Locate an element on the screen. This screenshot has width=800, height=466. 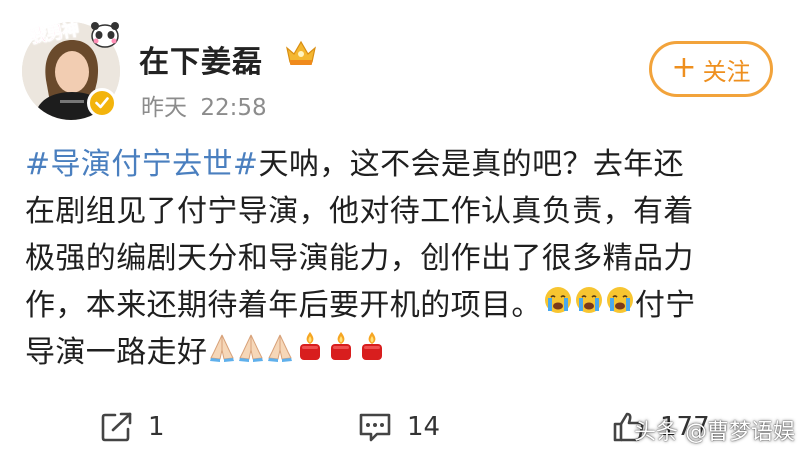
hashtag-link: #导演付宁去世# is located at coordinates (141, 164).